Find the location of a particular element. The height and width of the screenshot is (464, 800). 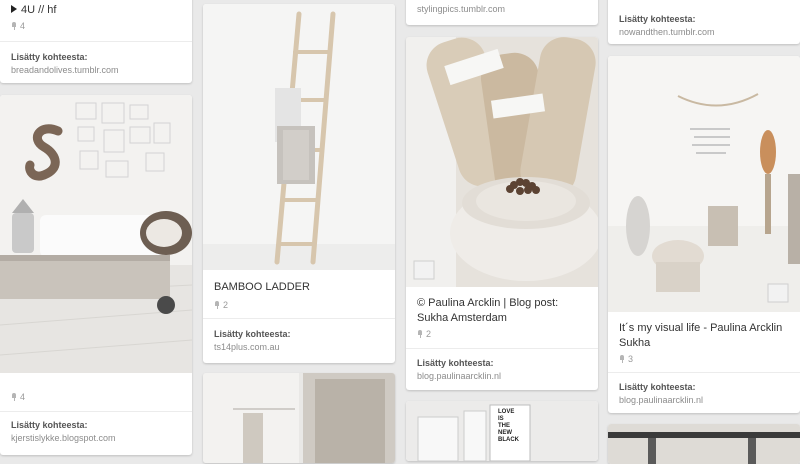

source-link: breadandolives.tumblr.com is located at coordinates (65, 70).